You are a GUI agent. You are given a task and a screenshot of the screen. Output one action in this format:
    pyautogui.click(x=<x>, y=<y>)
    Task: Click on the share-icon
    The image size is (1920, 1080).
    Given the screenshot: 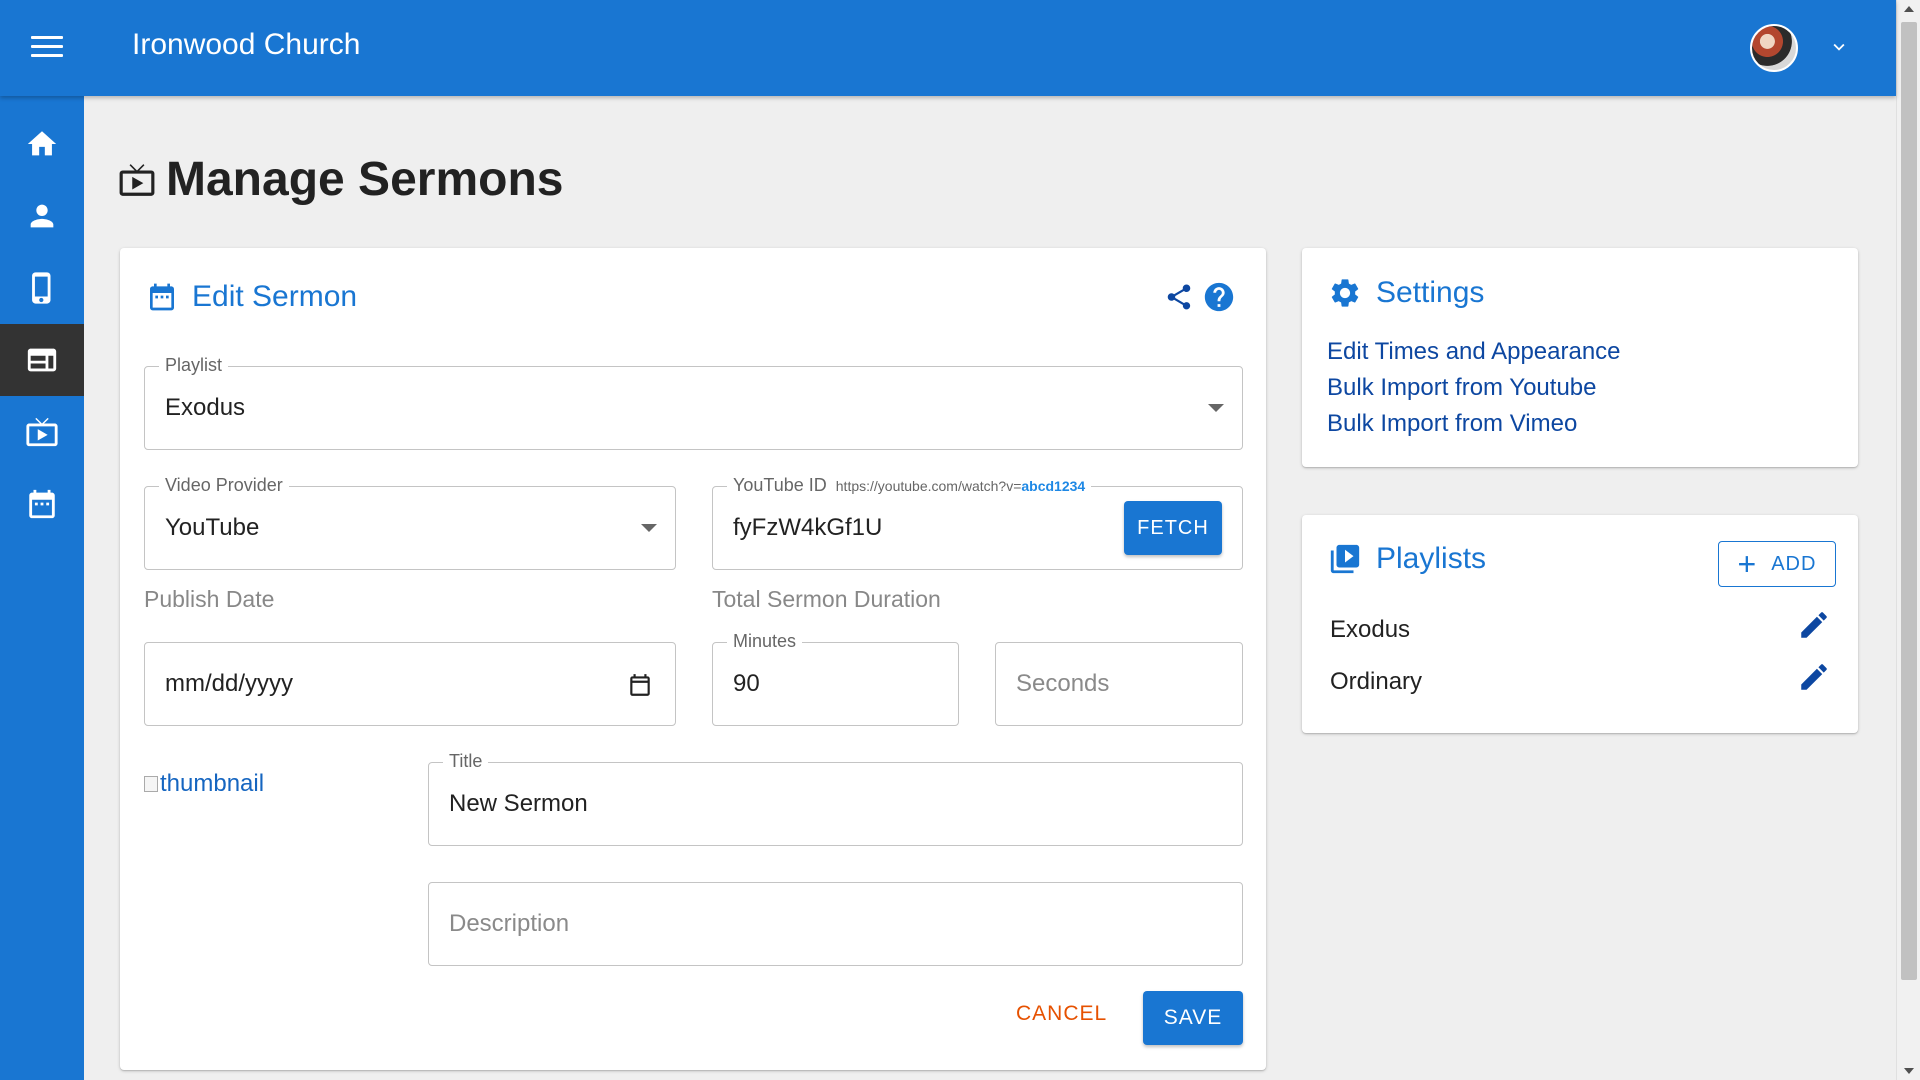 What is the action you would take?
    pyautogui.click(x=1179, y=297)
    